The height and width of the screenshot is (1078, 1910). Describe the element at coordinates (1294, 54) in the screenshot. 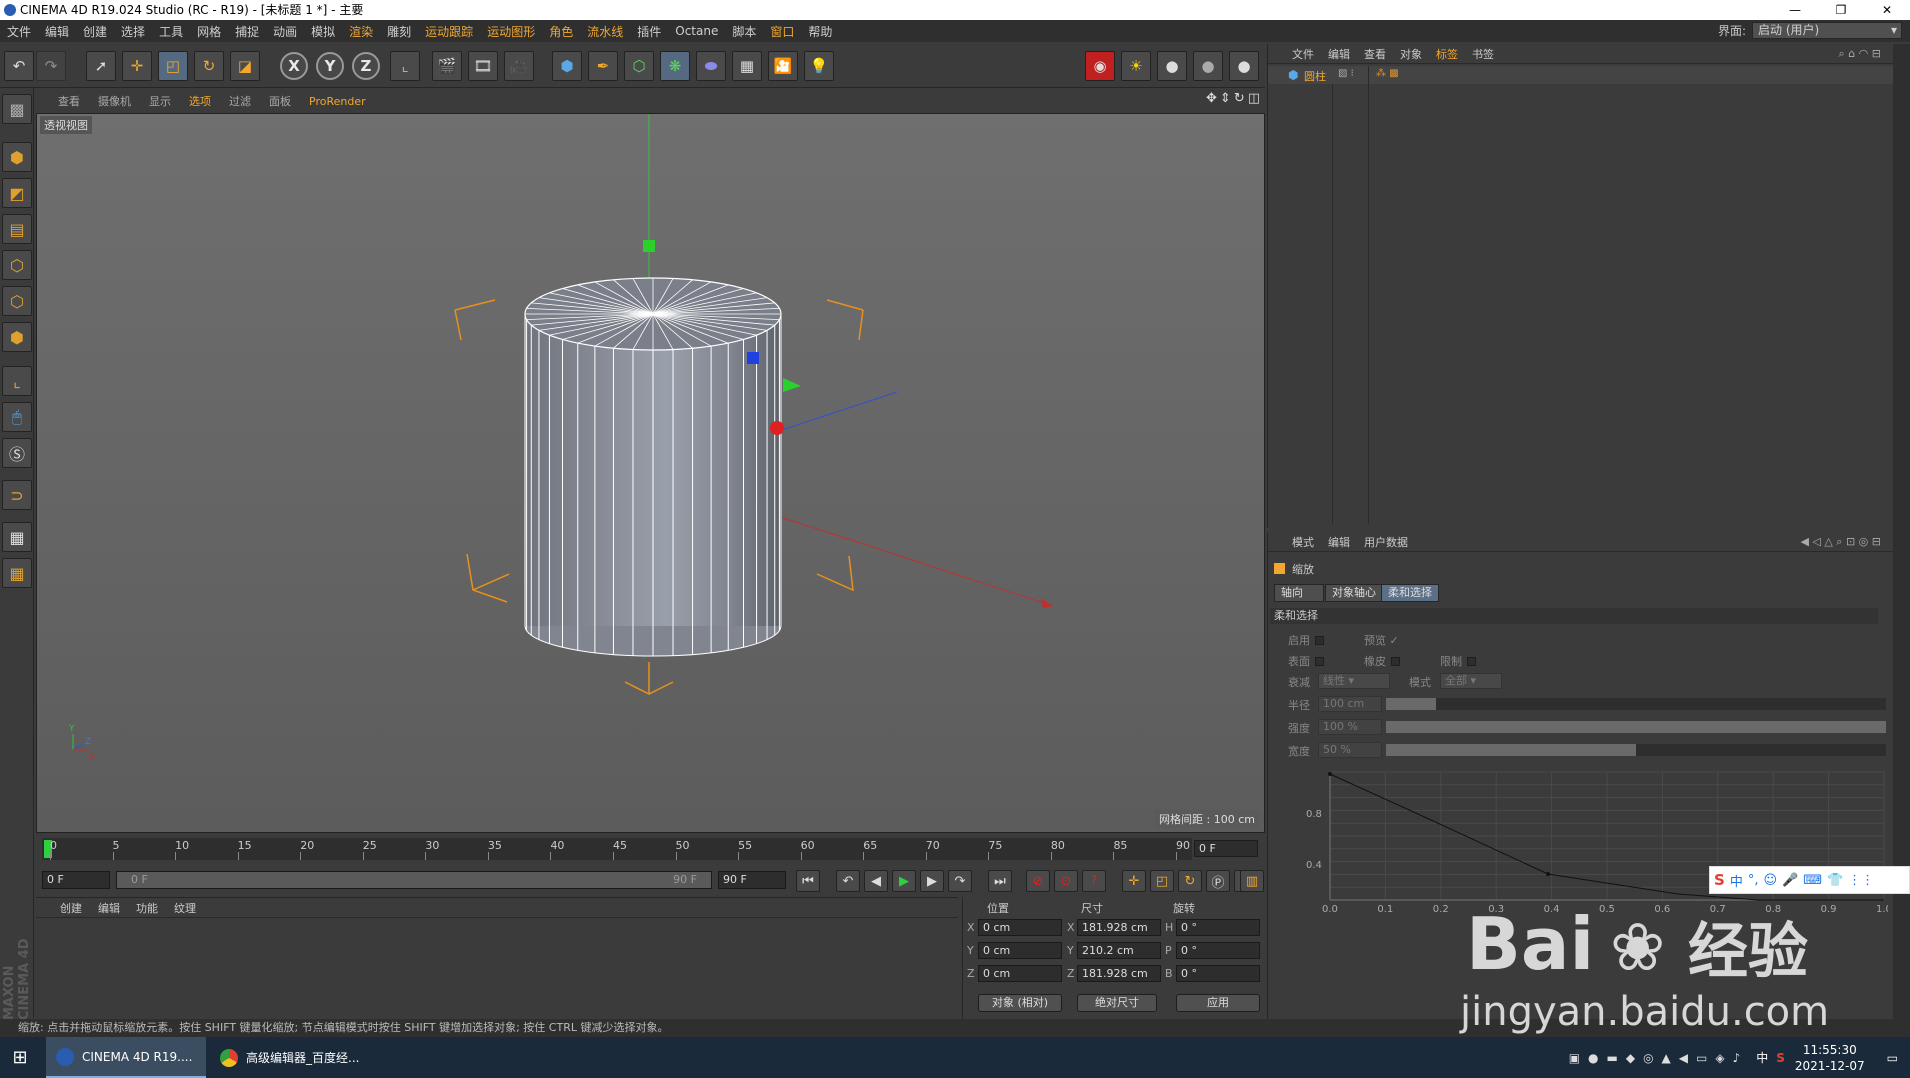

I see `object-menu-file: 文件` at that location.